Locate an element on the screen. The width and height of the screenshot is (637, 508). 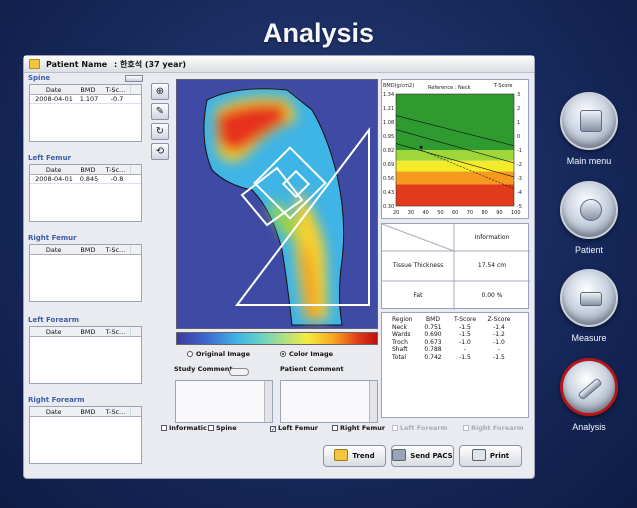
radio-color-dot is located at coordinates (283, 354).